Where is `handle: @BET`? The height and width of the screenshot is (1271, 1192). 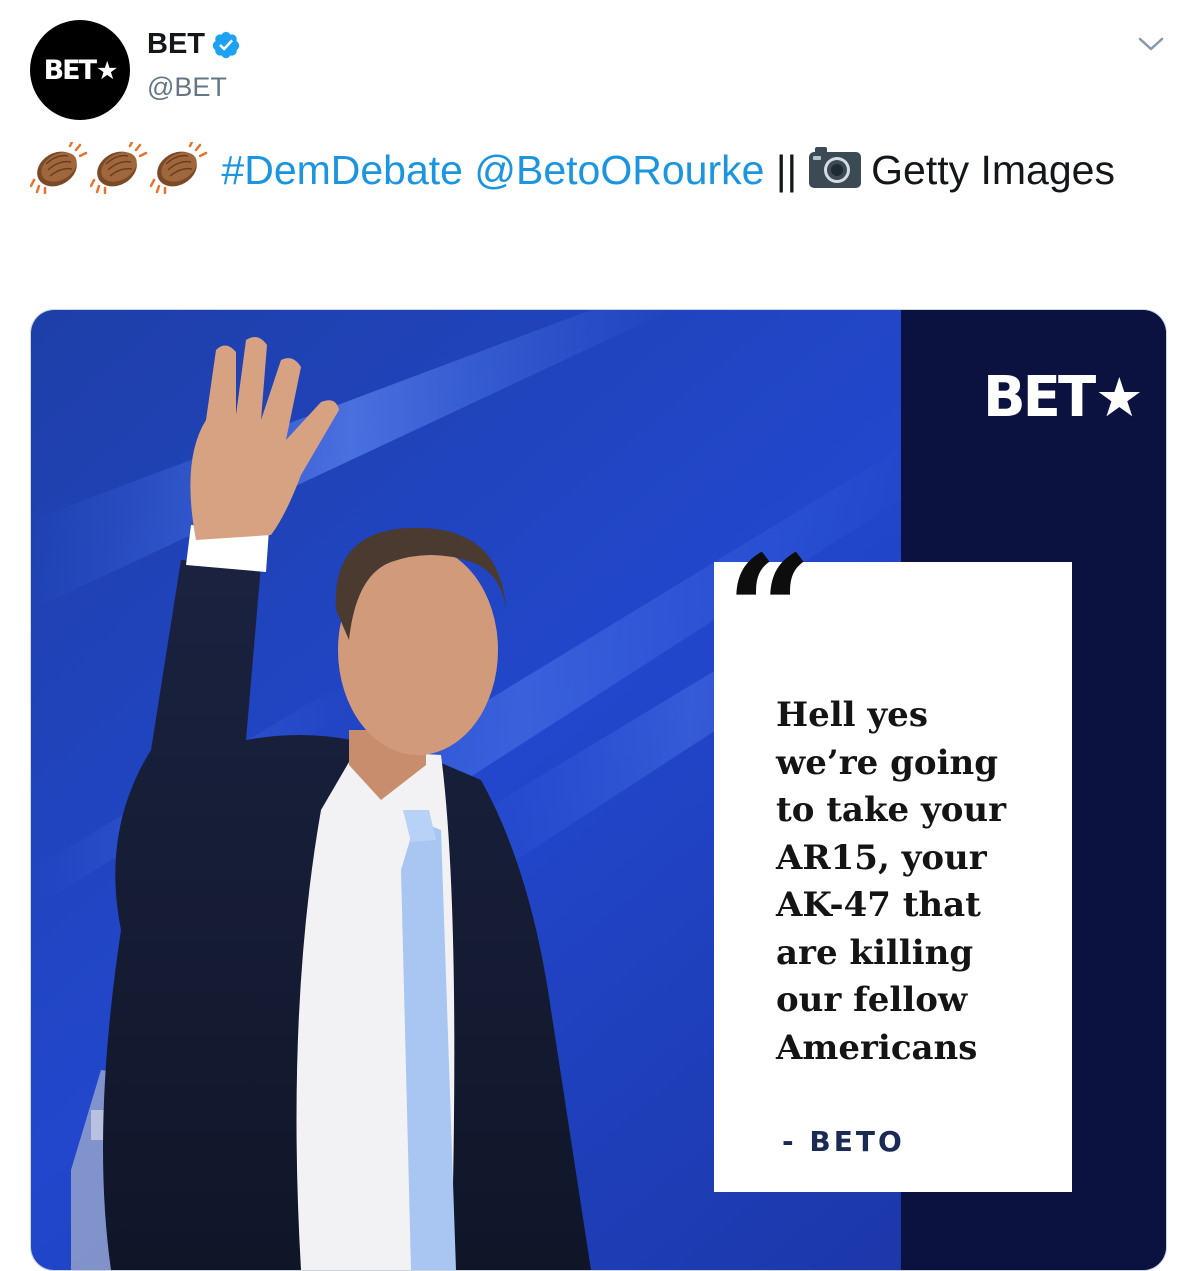 handle: @BET is located at coordinates (187, 87).